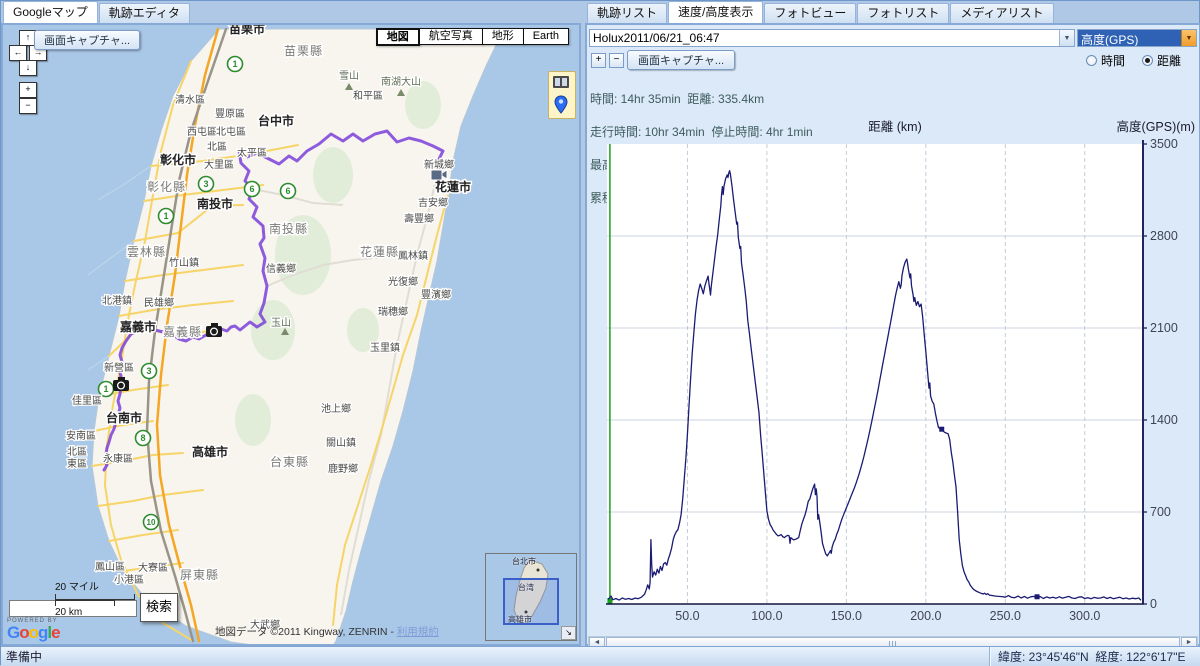 This screenshot has height=666, width=1200. I want to click on status-coordinates: 緯度: 23°45'46"N 経度: 122°6'17"E, so click(1094, 656).